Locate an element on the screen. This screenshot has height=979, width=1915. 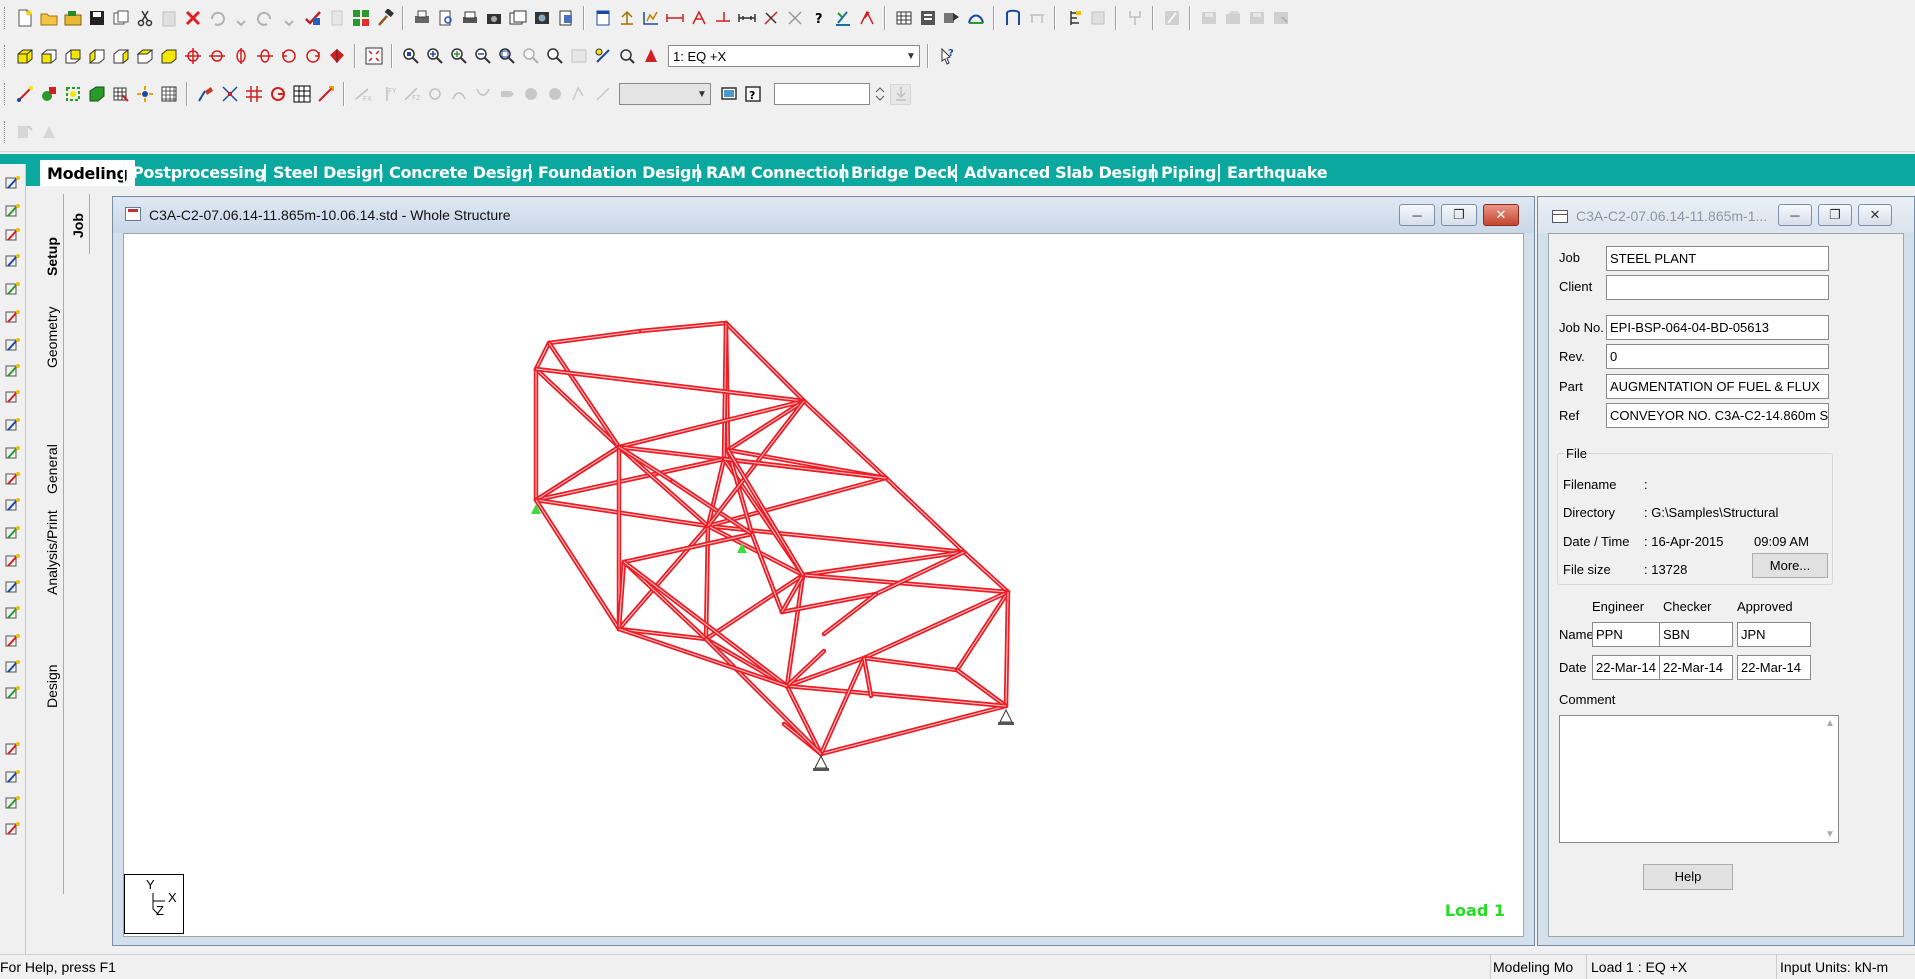
plate-add-icon is located at coordinates (13, 289).